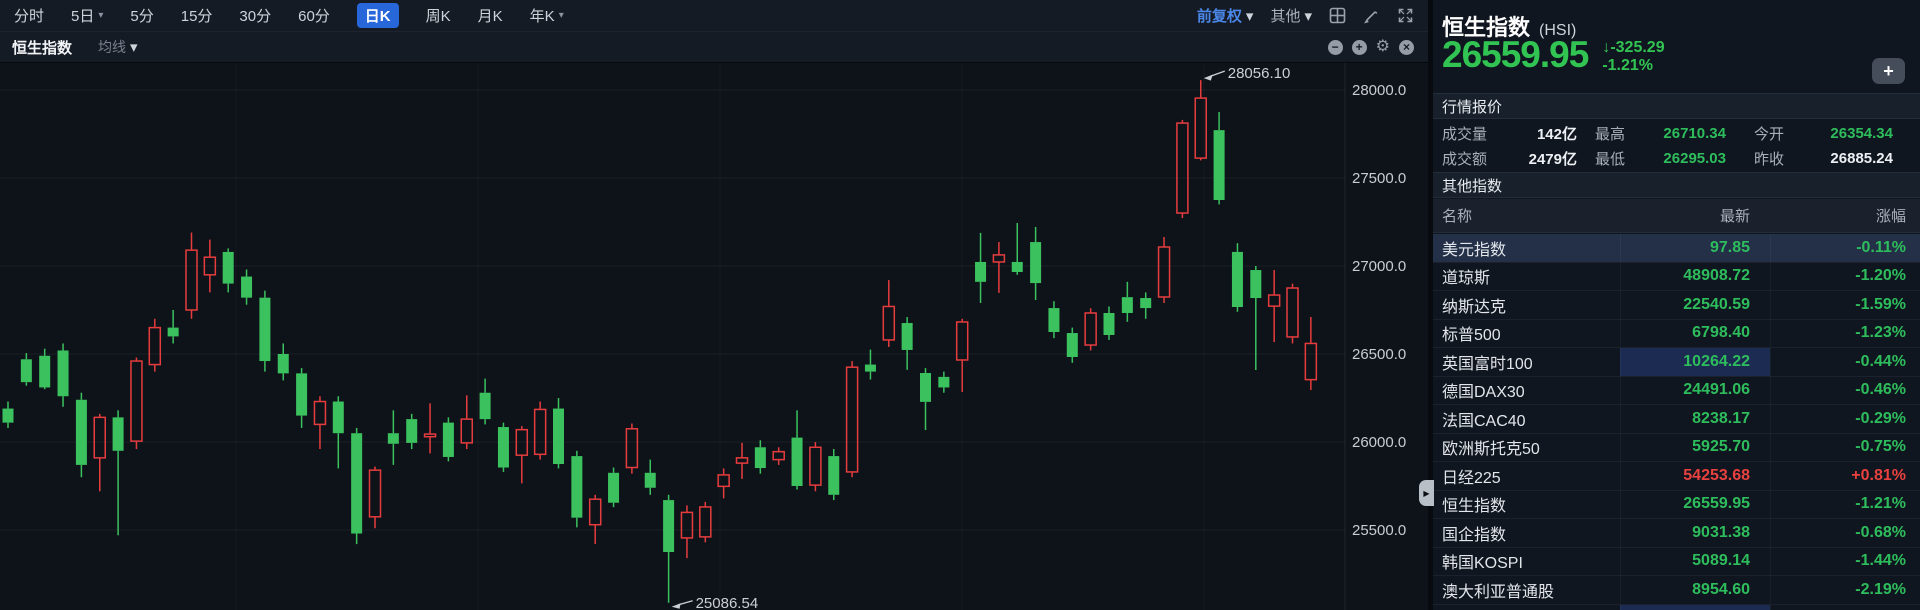 This screenshot has height=610, width=1920. I want to click on index-change: -0.29%, so click(1845, 419).